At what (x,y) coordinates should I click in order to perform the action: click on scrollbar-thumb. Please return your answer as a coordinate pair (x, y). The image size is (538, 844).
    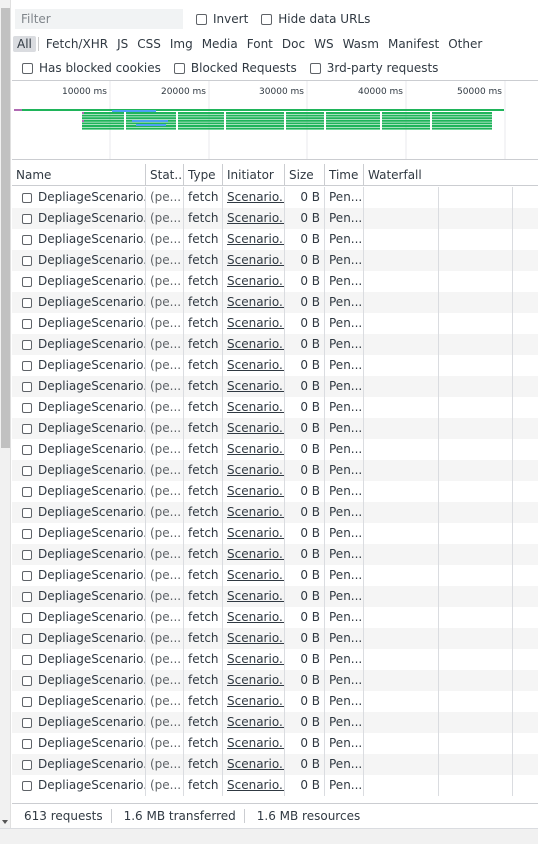
    Looking at the image, I should click on (5, 228).